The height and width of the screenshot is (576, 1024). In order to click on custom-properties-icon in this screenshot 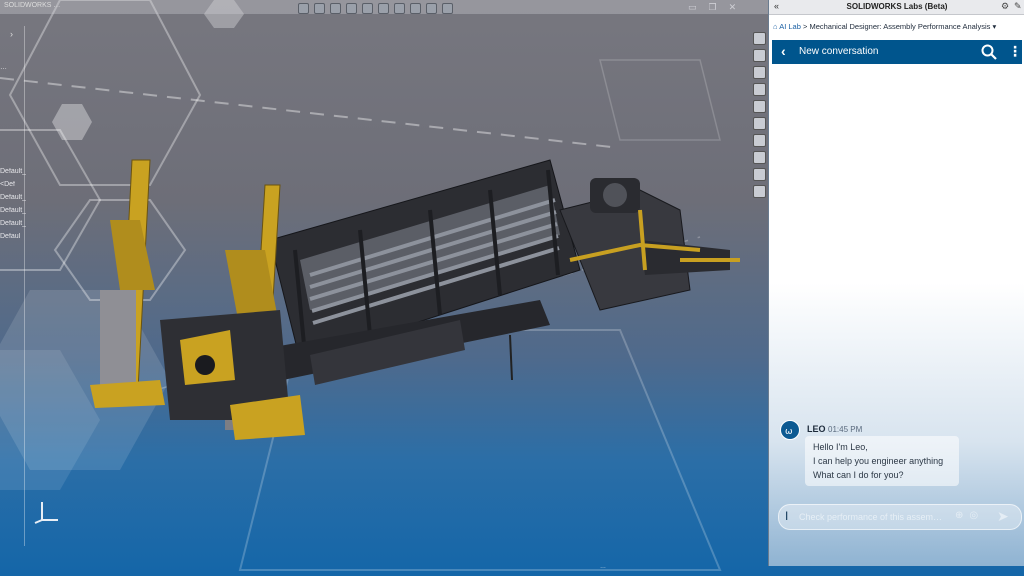, I will do `click(759, 123)`.